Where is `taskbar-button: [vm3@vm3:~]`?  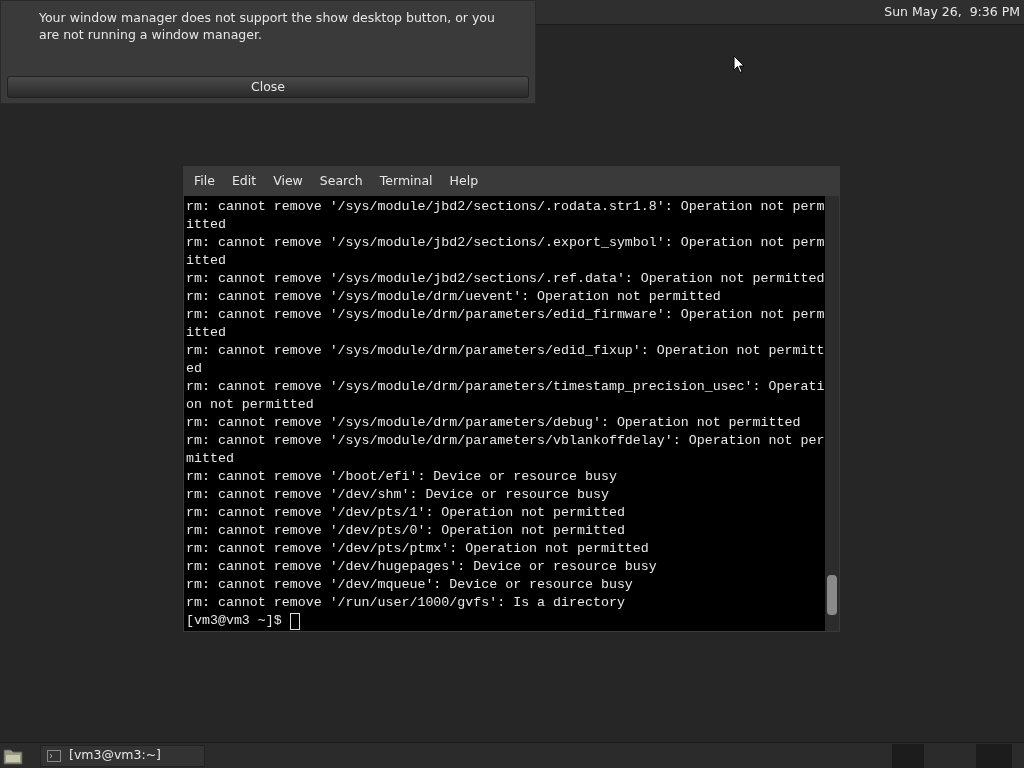 taskbar-button: [vm3@vm3:~] is located at coordinates (122, 755).